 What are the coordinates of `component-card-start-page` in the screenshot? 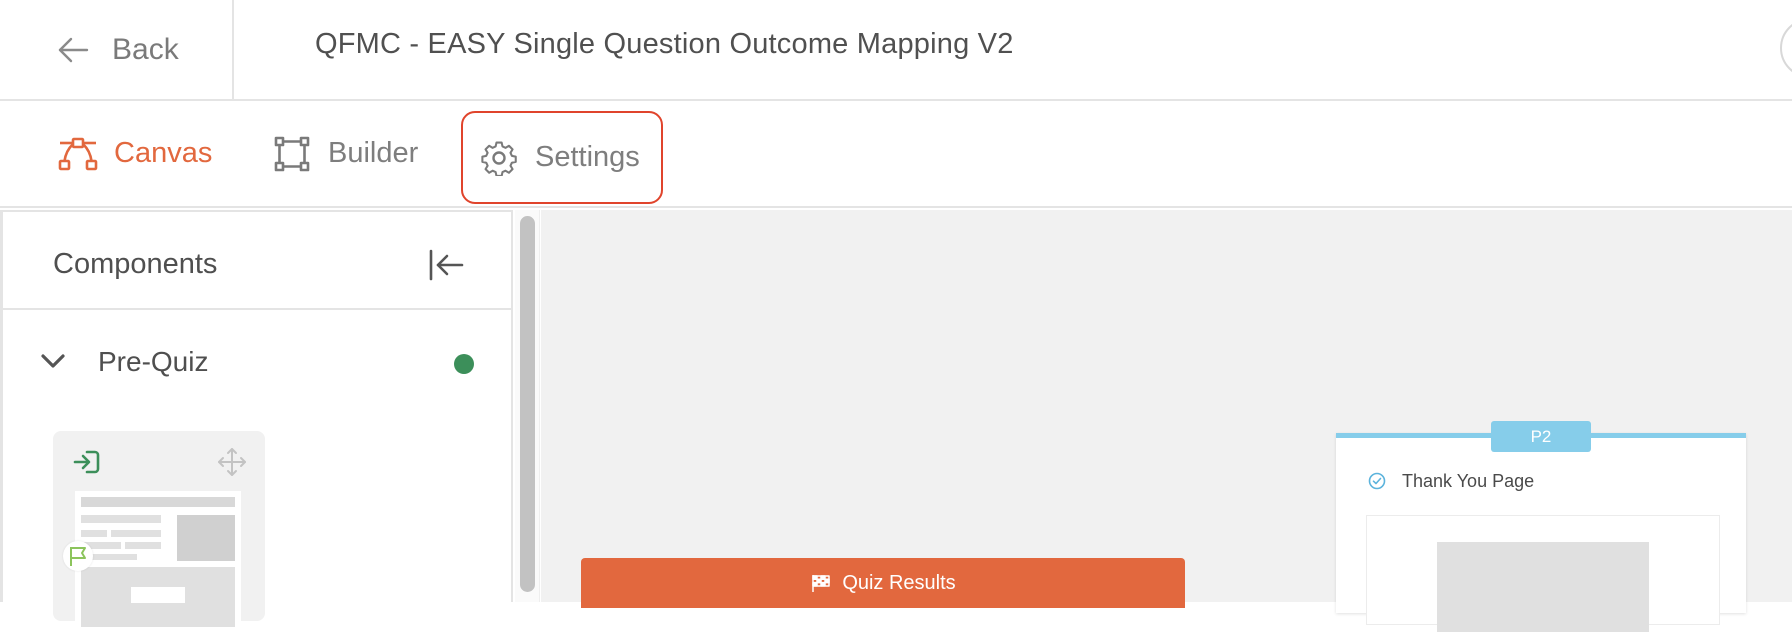 It's located at (159, 531).